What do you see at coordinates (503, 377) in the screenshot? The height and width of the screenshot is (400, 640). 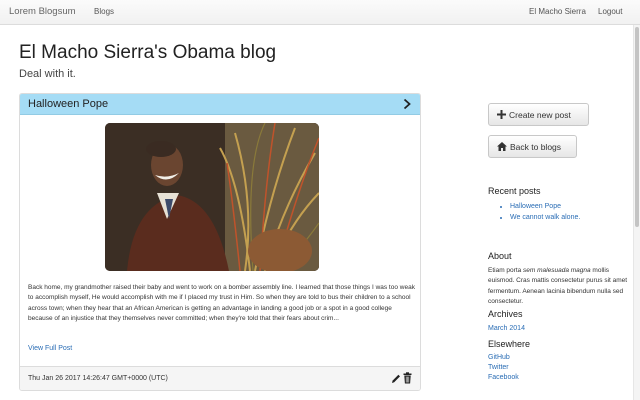 I see `facebook-link: Facebook` at bounding box center [503, 377].